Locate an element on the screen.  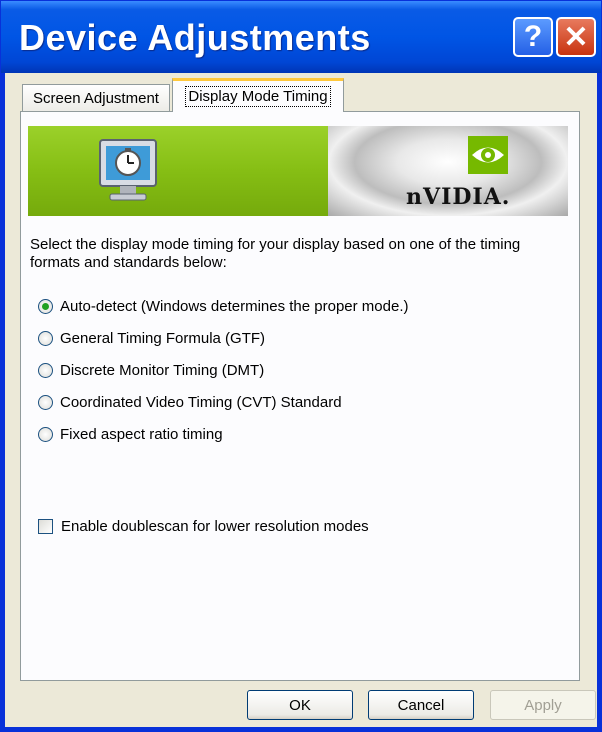
nvidia-banner: nVIDIA. is located at coordinates (298, 171).